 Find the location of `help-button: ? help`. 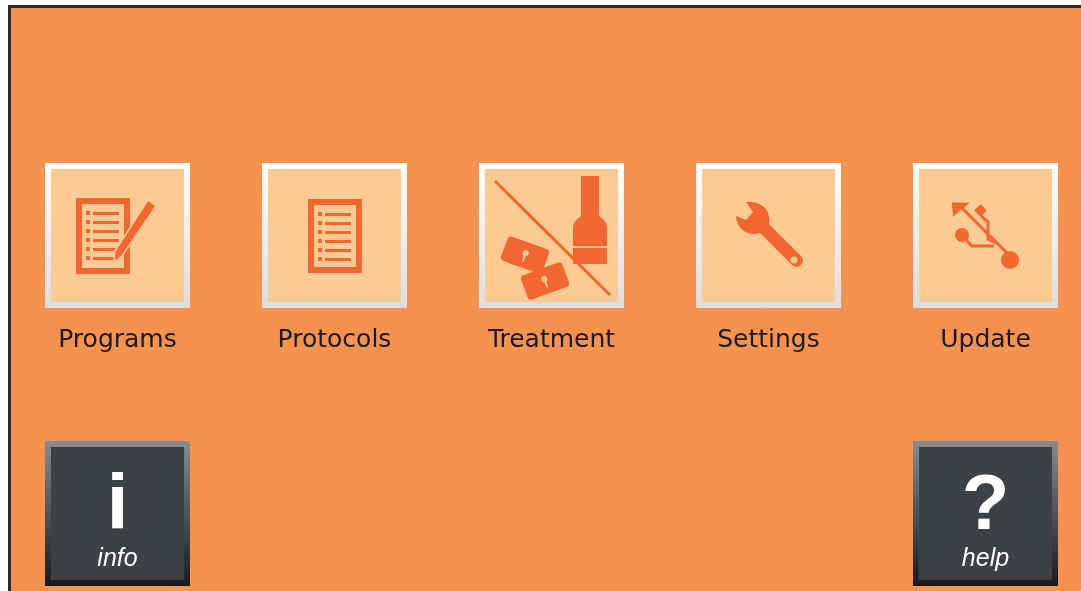

help-button: ? help is located at coordinates (985, 513).